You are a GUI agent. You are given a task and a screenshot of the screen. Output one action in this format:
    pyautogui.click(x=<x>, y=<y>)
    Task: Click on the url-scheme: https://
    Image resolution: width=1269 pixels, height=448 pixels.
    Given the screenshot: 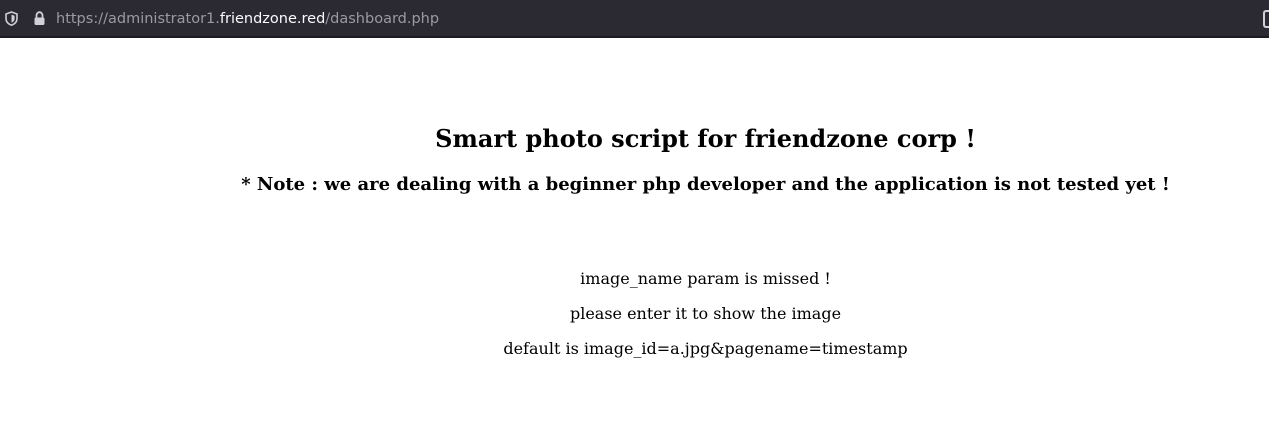 What is the action you would take?
    pyautogui.click(x=82, y=19)
    